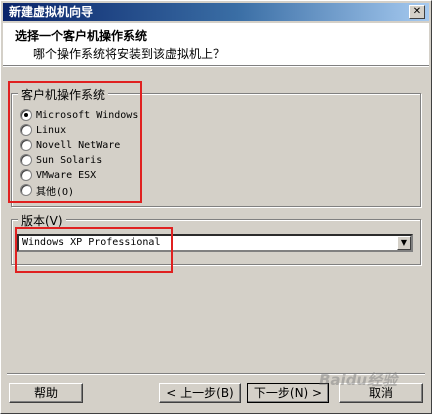  What do you see at coordinates (51, 12) in the screenshot?
I see `window-title: 新建虚拟机向导` at bounding box center [51, 12].